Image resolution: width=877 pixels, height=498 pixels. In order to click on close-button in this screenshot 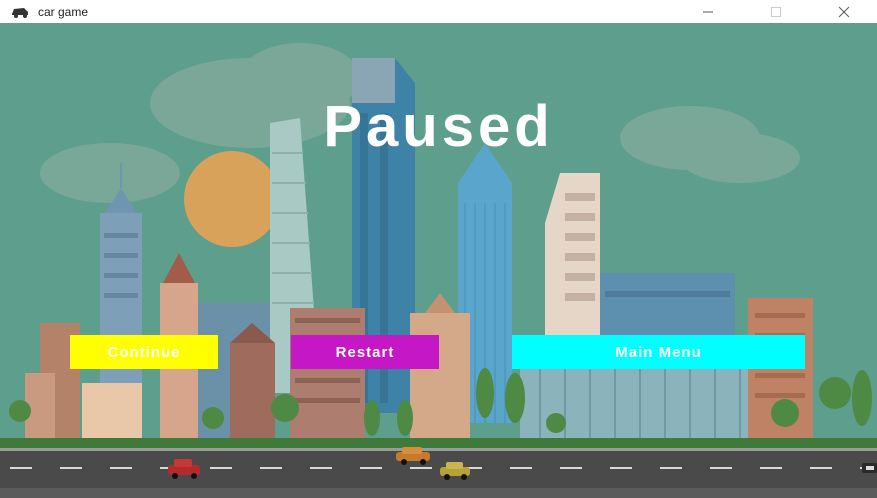, I will do `click(844, 11)`.